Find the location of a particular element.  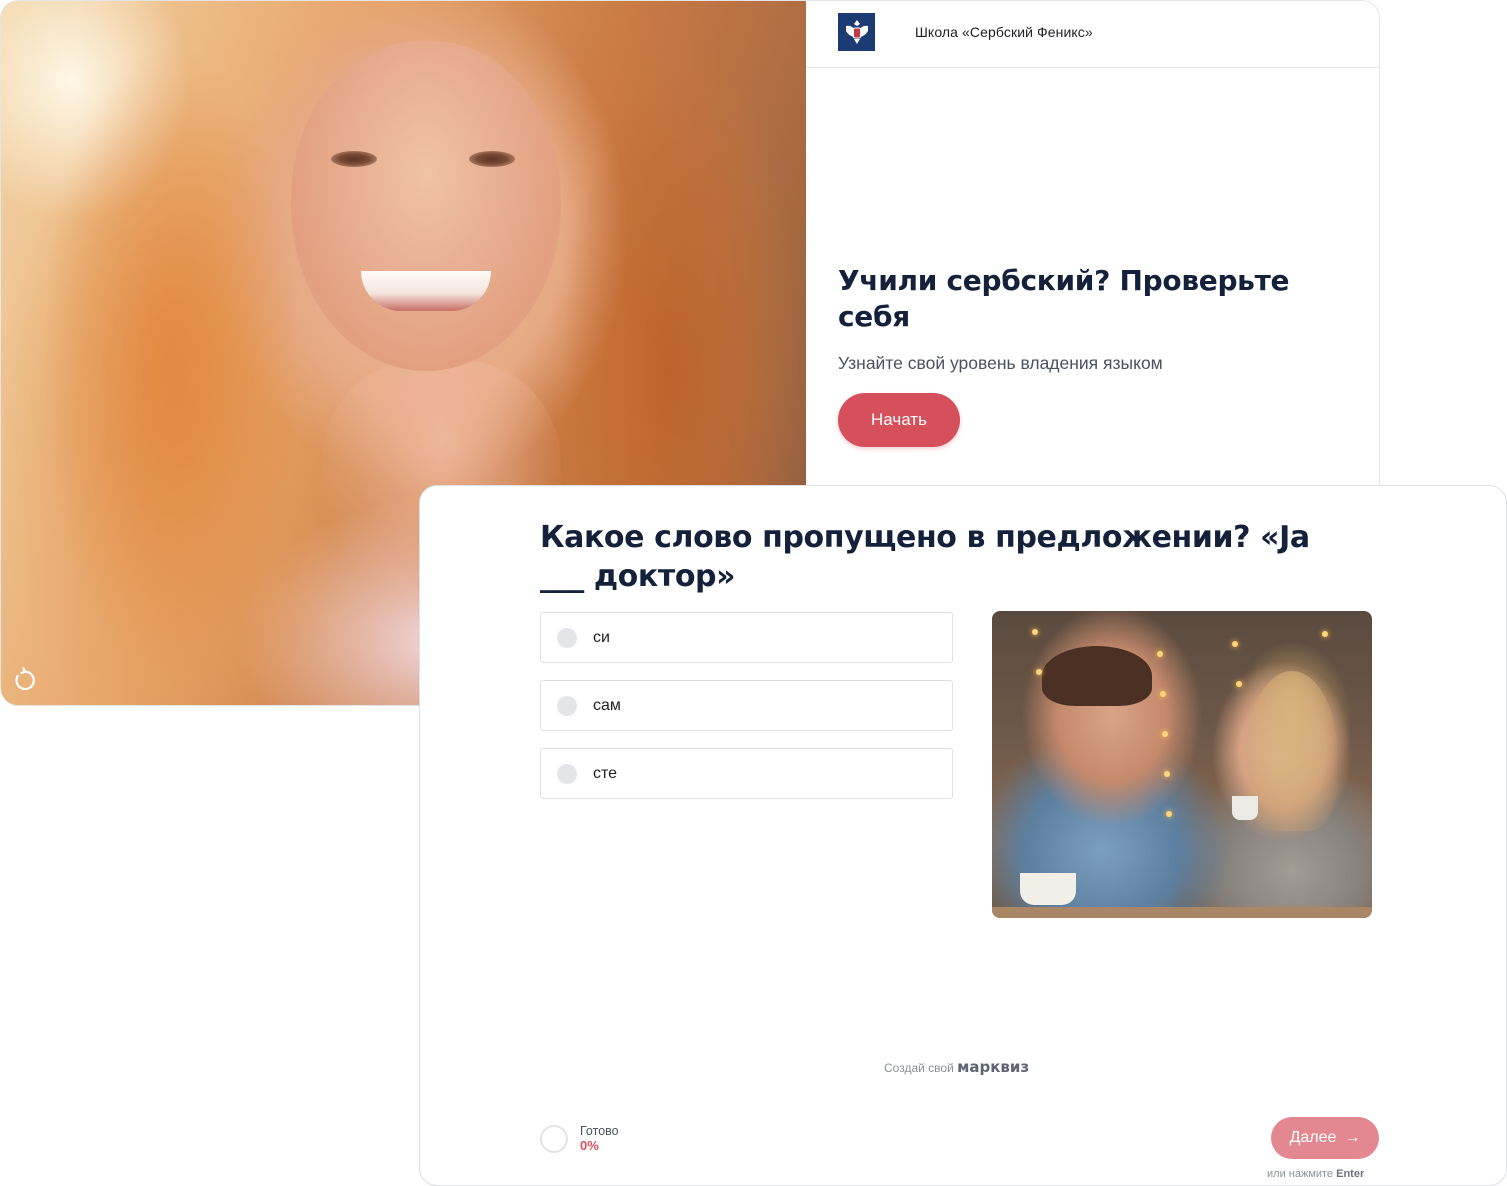

arrow-right-icon: → is located at coordinates (1352, 1137).